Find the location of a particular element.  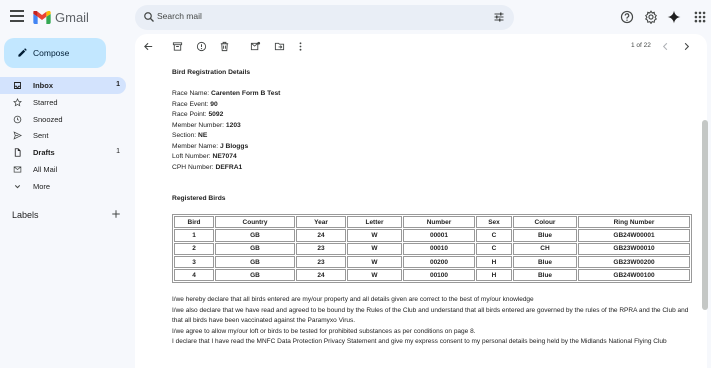

field-race-point: Race Point: 5092 is located at coordinates (198, 114).